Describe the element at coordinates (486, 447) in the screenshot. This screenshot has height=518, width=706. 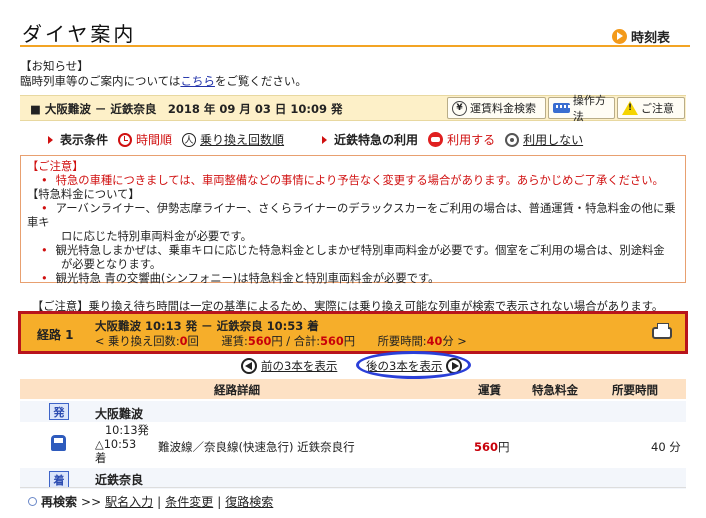
I see `segment-fare-value: 560` at that location.